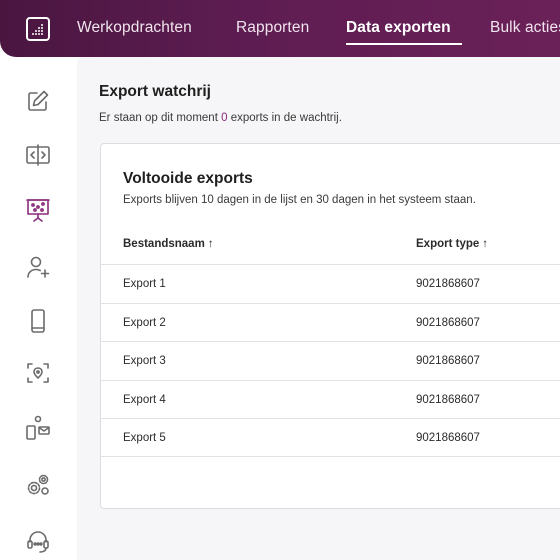  What do you see at coordinates (404, 44) in the screenshot?
I see `active-nav-indicator` at bounding box center [404, 44].